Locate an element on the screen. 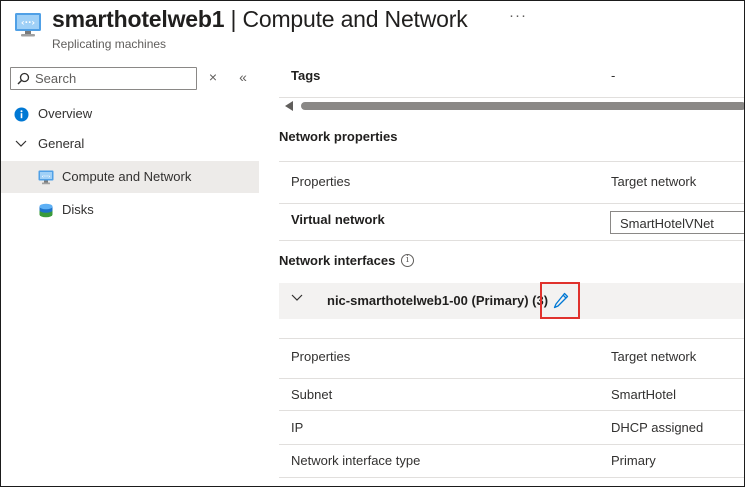 The width and height of the screenshot is (745, 487). info-icon: i is located at coordinates (407, 260).